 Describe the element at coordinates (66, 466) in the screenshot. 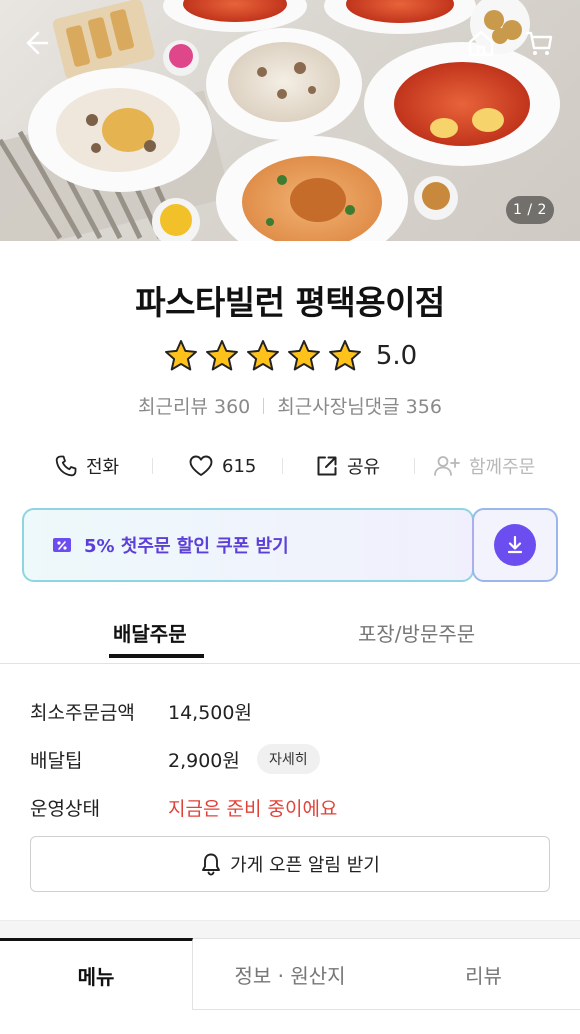

I see `phone-icon` at that location.